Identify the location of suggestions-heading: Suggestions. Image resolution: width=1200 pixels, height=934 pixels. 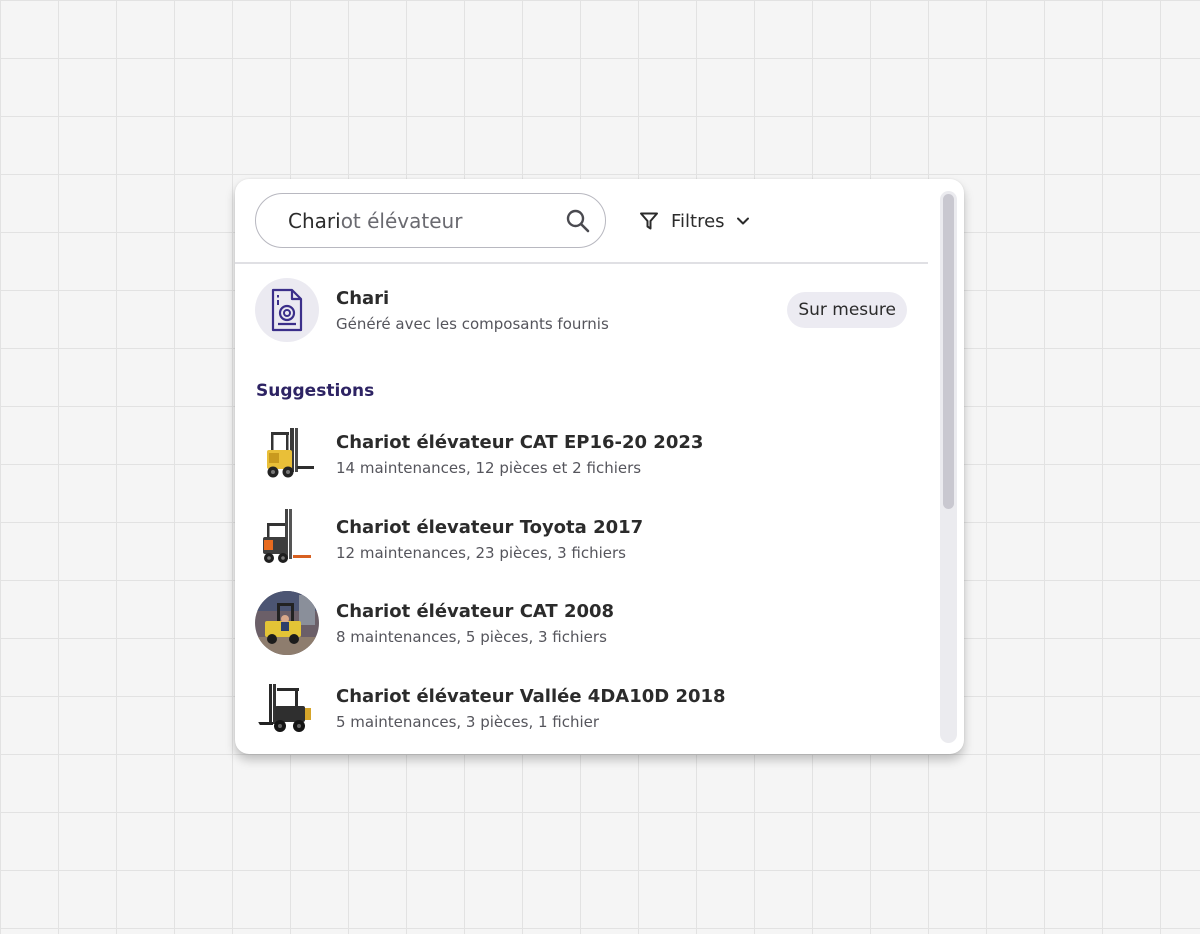
(315, 391).